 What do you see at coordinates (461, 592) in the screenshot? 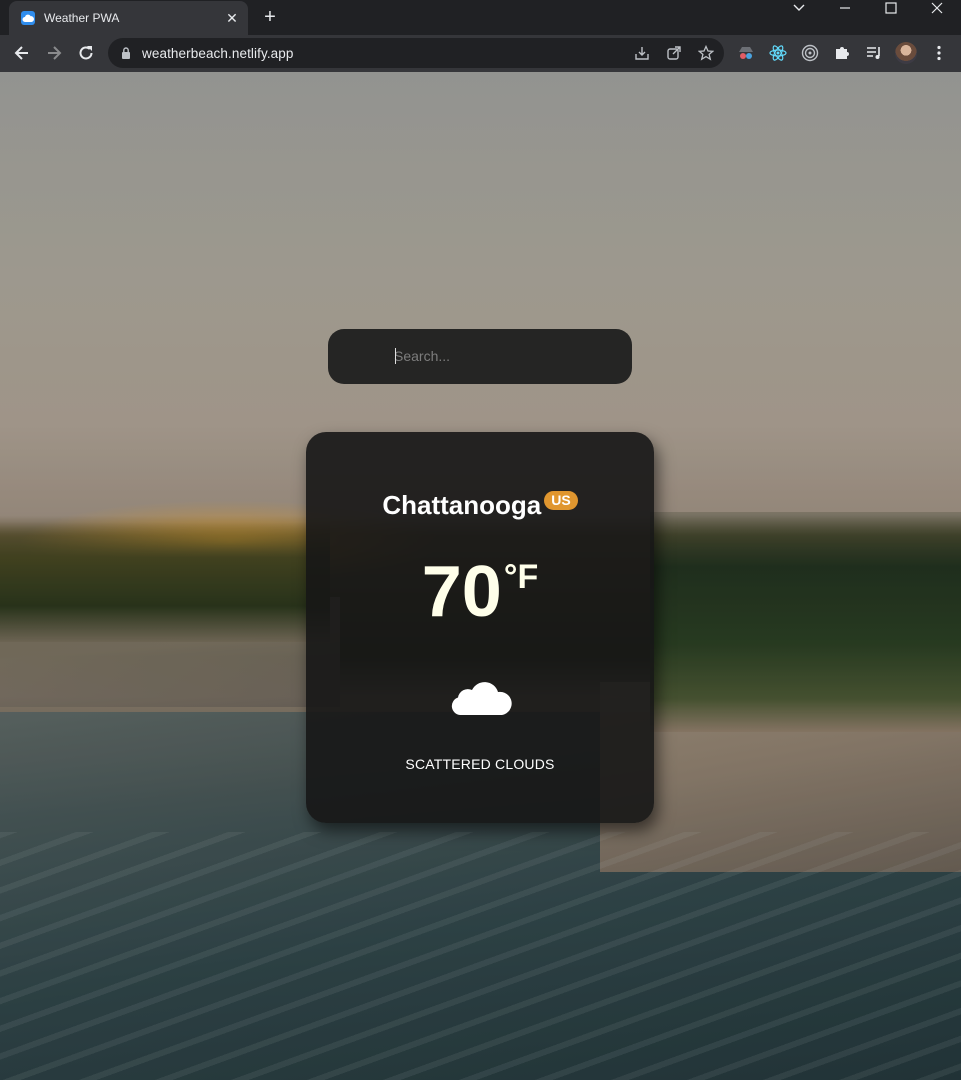
I see `temperature-value: 70` at bounding box center [461, 592].